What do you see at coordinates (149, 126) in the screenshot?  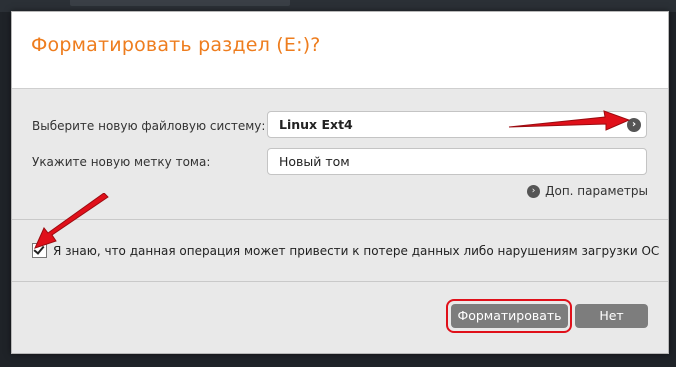 I see `filesystem-label: Выберите новую файловую систему:` at bounding box center [149, 126].